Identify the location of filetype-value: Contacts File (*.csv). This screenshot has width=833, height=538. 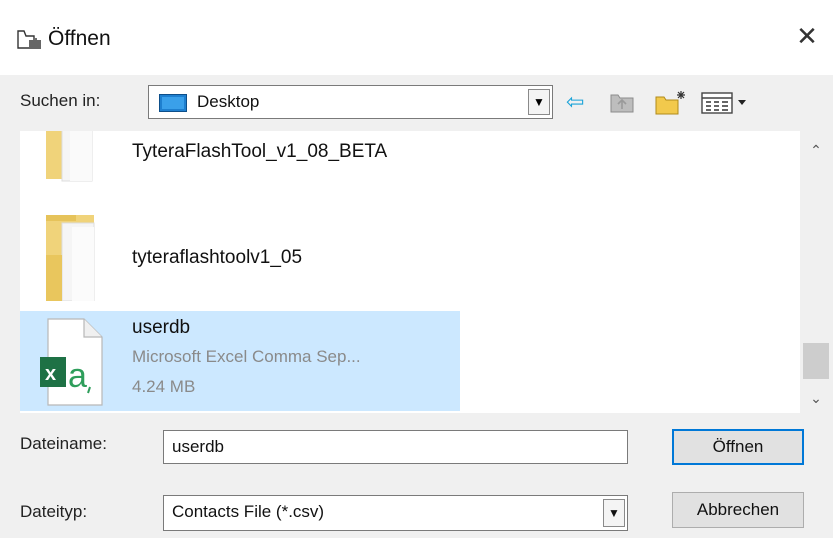
(248, 511).